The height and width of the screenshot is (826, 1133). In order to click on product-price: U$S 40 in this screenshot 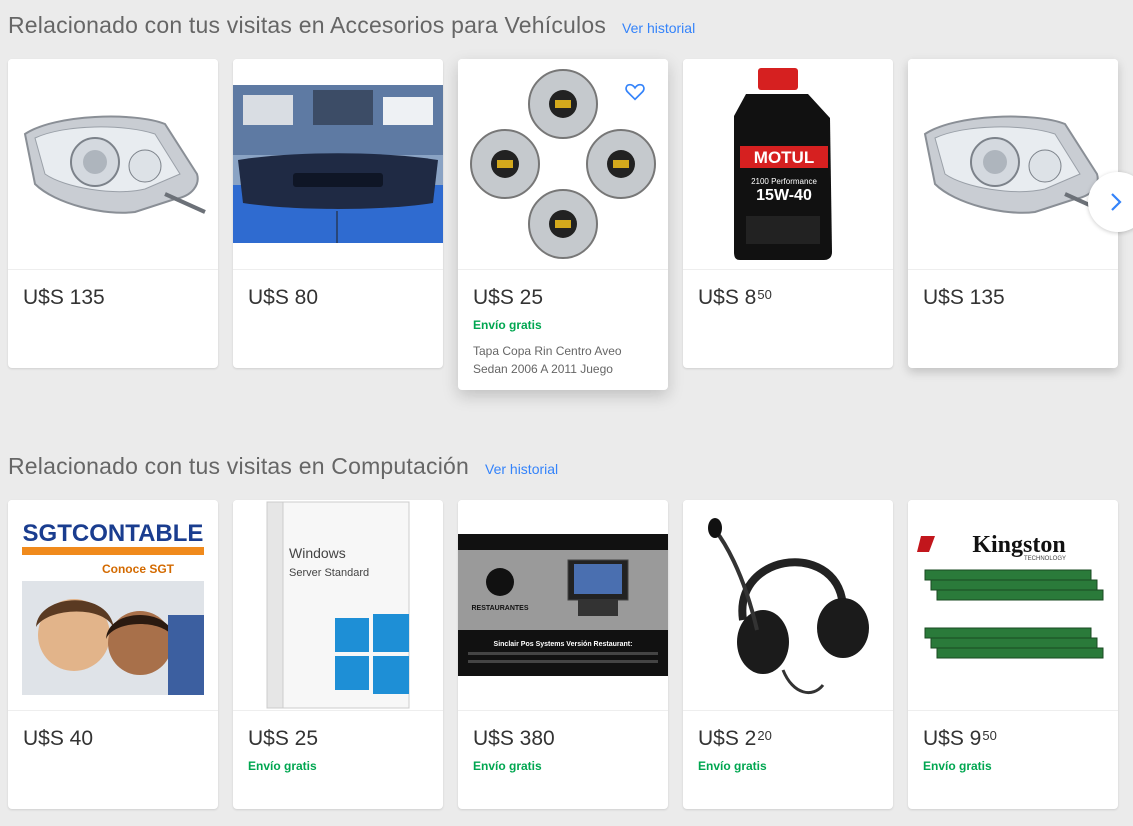, I will do `click(58, 738)`.